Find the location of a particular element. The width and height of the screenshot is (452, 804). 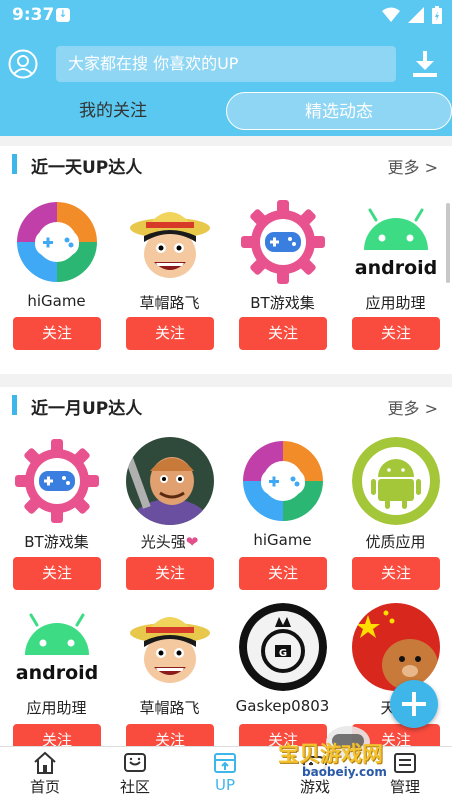

nav-label: UP is located at coordinates (225, 785).